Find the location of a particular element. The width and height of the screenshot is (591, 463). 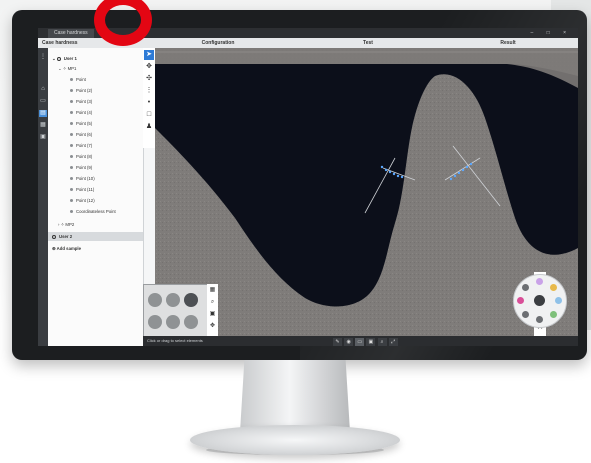

list-item: Coordinateless Point is located at coordinates (117, 211).